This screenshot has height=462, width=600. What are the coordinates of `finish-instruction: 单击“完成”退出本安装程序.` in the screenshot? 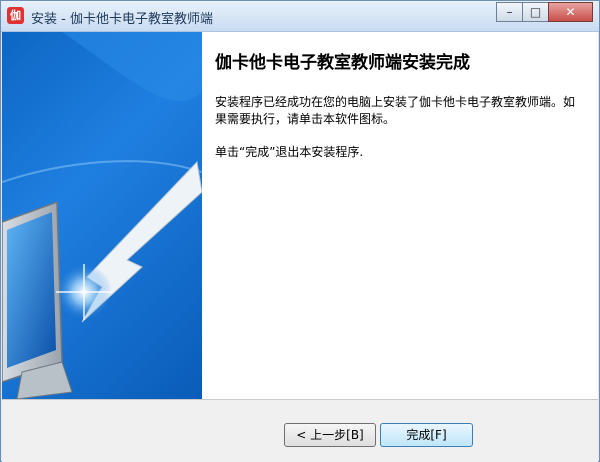 It's located at (289, 152).